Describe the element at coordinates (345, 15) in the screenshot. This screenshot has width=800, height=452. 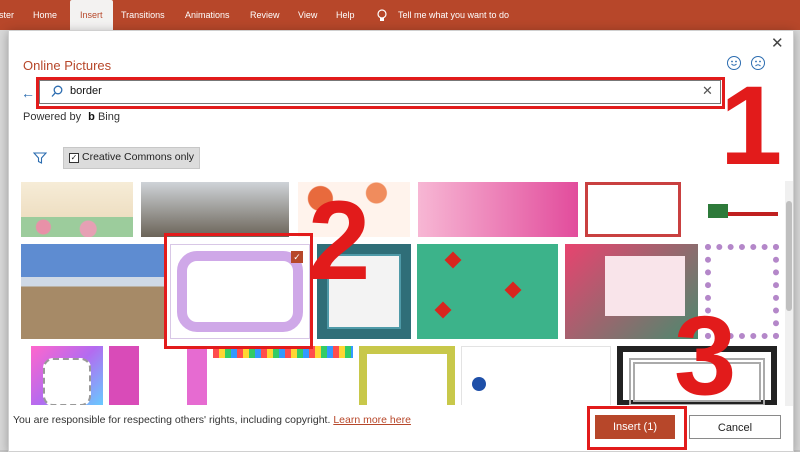
I see `tab-help: Help` at that location.